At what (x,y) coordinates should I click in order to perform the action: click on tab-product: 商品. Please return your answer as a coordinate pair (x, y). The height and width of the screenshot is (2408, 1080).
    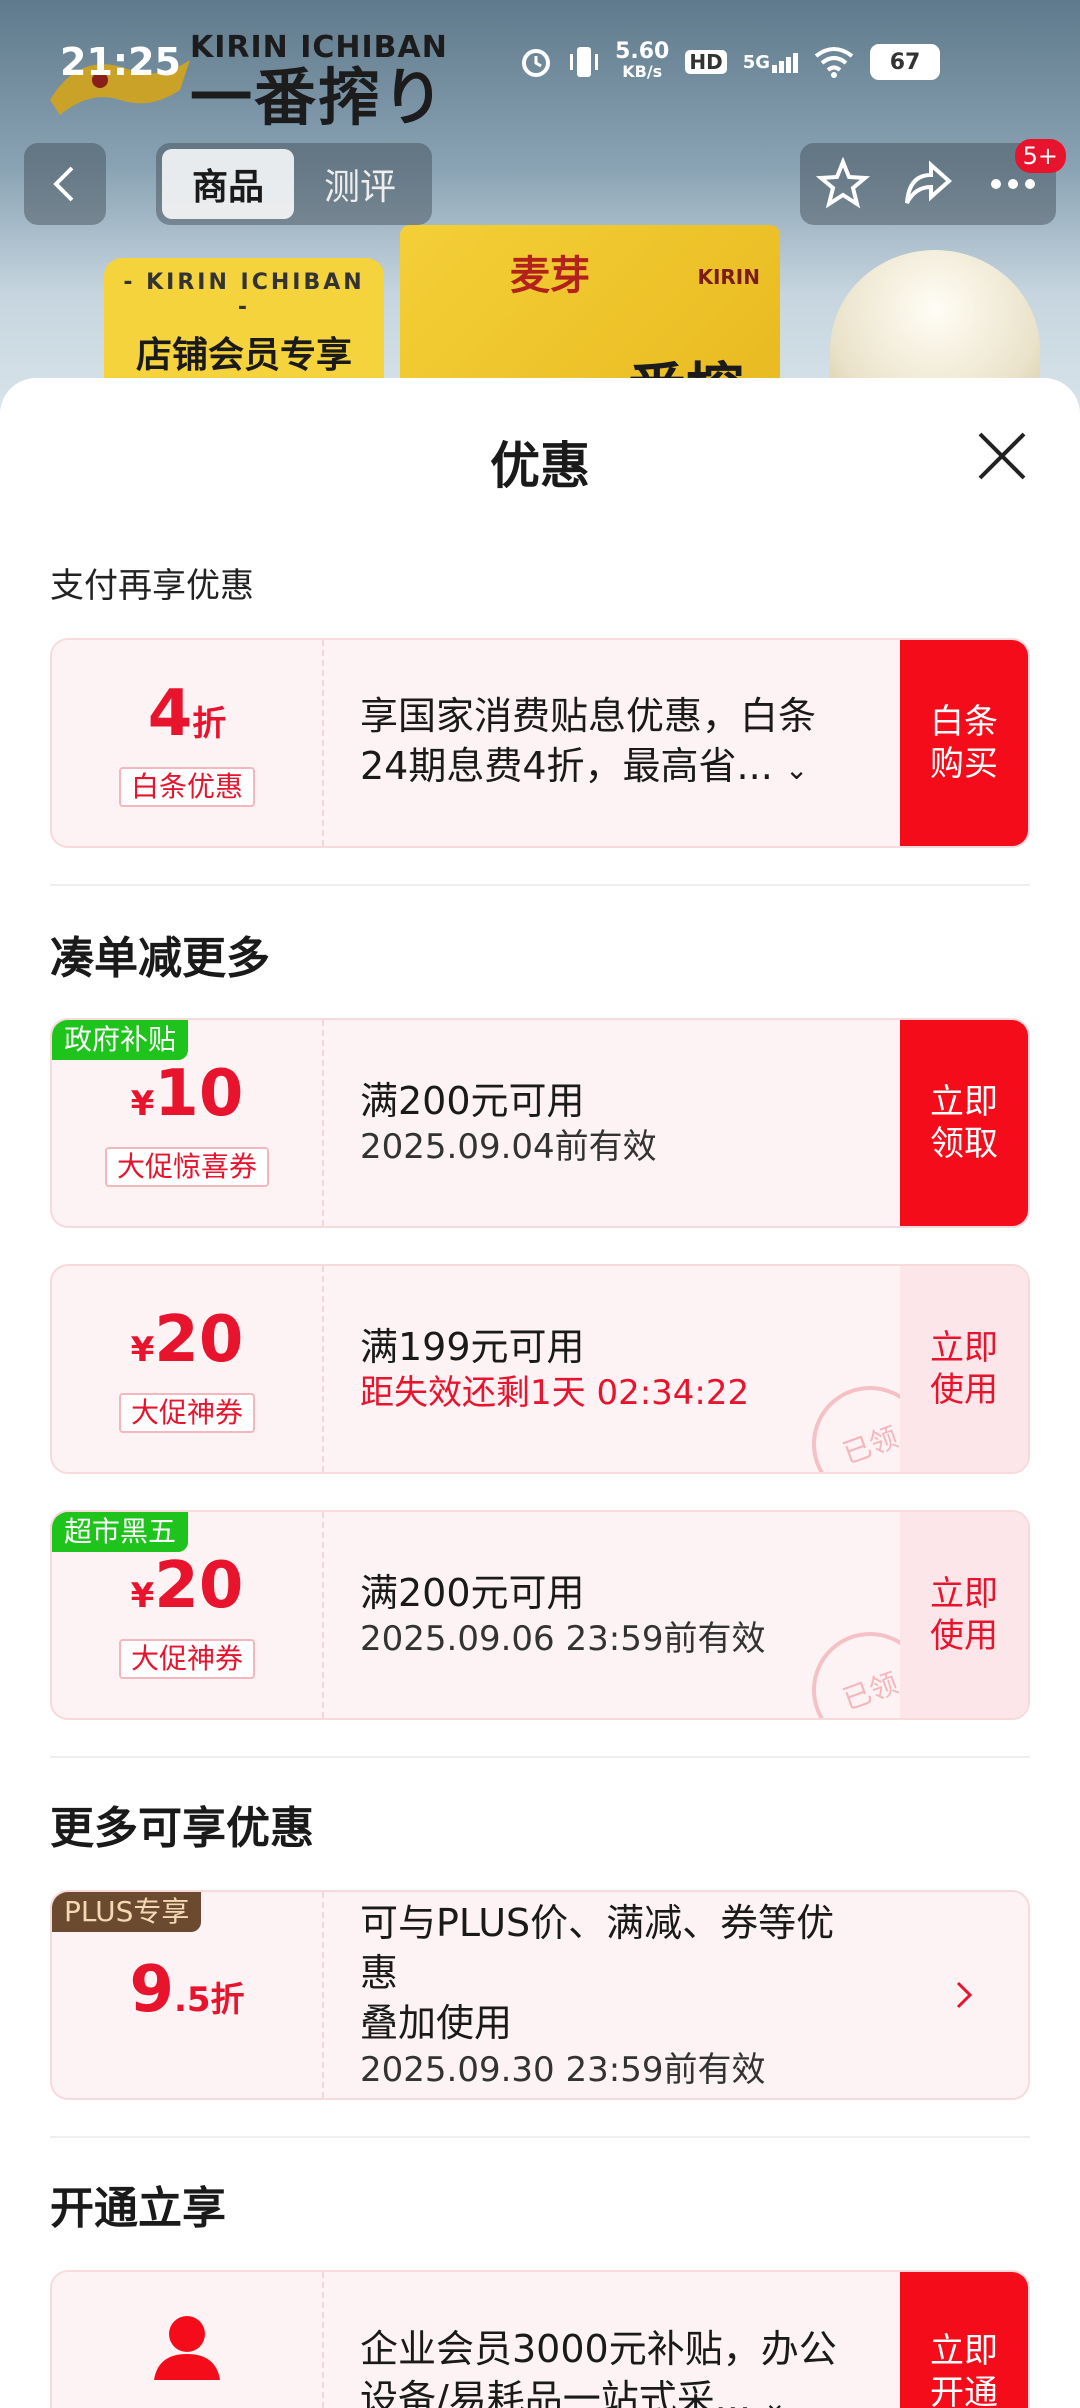
    Looking at the image, I should click on (228, 184).